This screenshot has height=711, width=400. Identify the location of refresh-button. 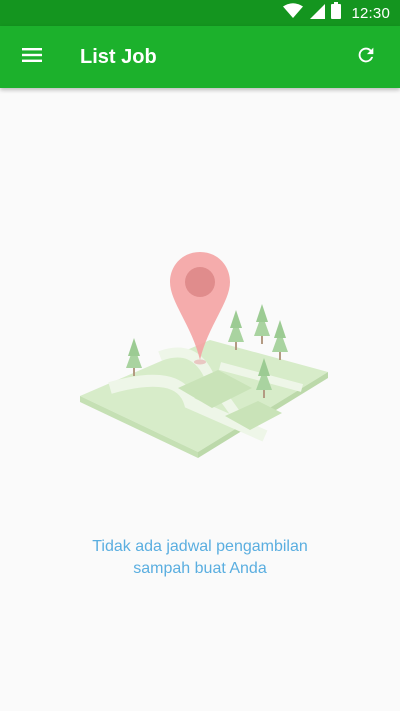
(366, 57).